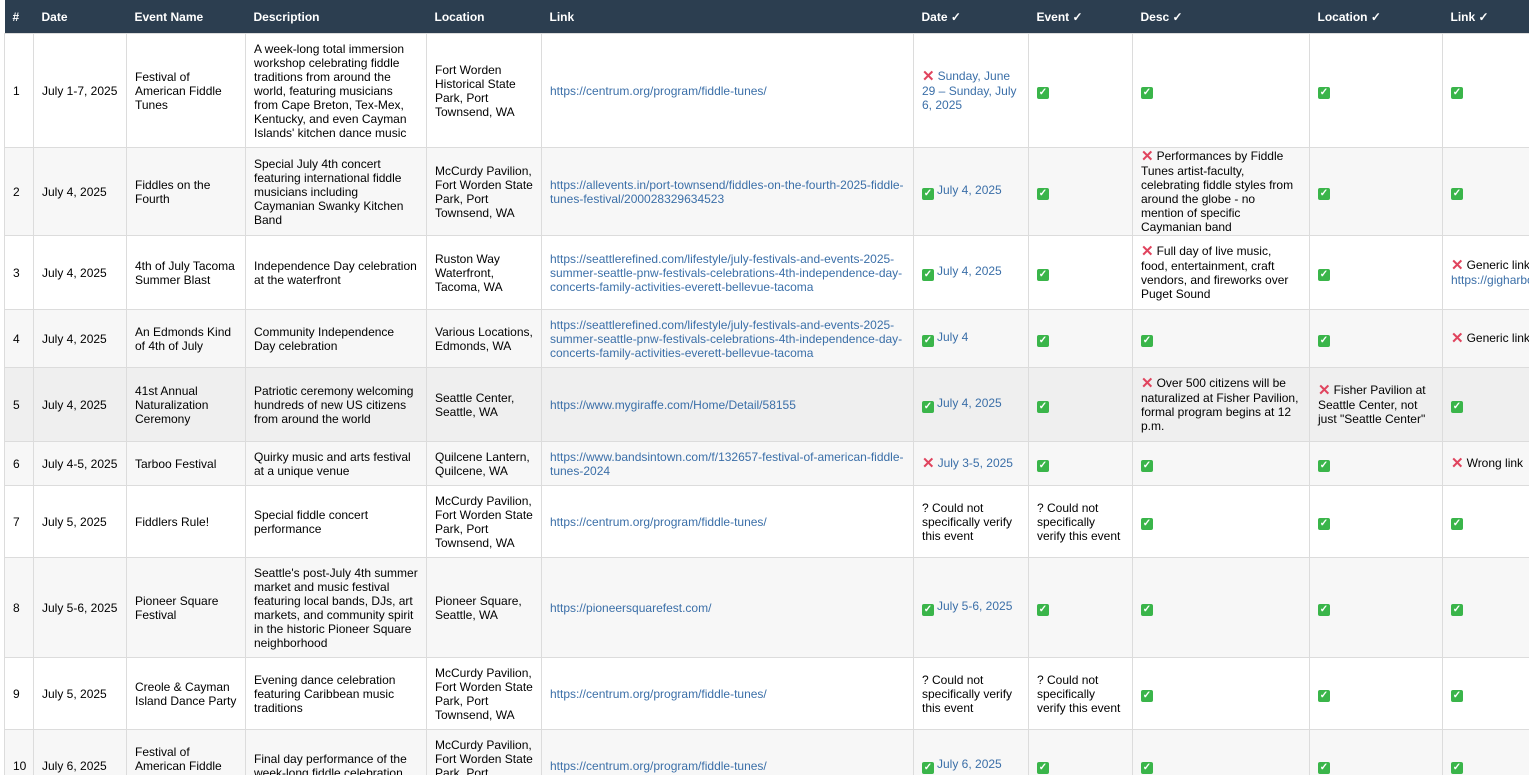  What do you see at coordinates (1485, 17) in the screenshot?
I see `header-link-check: Link ✓` at bounding box center [1485, 17].